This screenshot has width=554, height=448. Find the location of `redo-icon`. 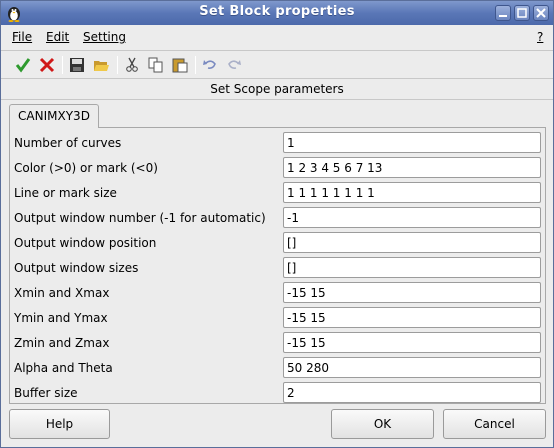

redo-icon is located at coordinates (234, 64).